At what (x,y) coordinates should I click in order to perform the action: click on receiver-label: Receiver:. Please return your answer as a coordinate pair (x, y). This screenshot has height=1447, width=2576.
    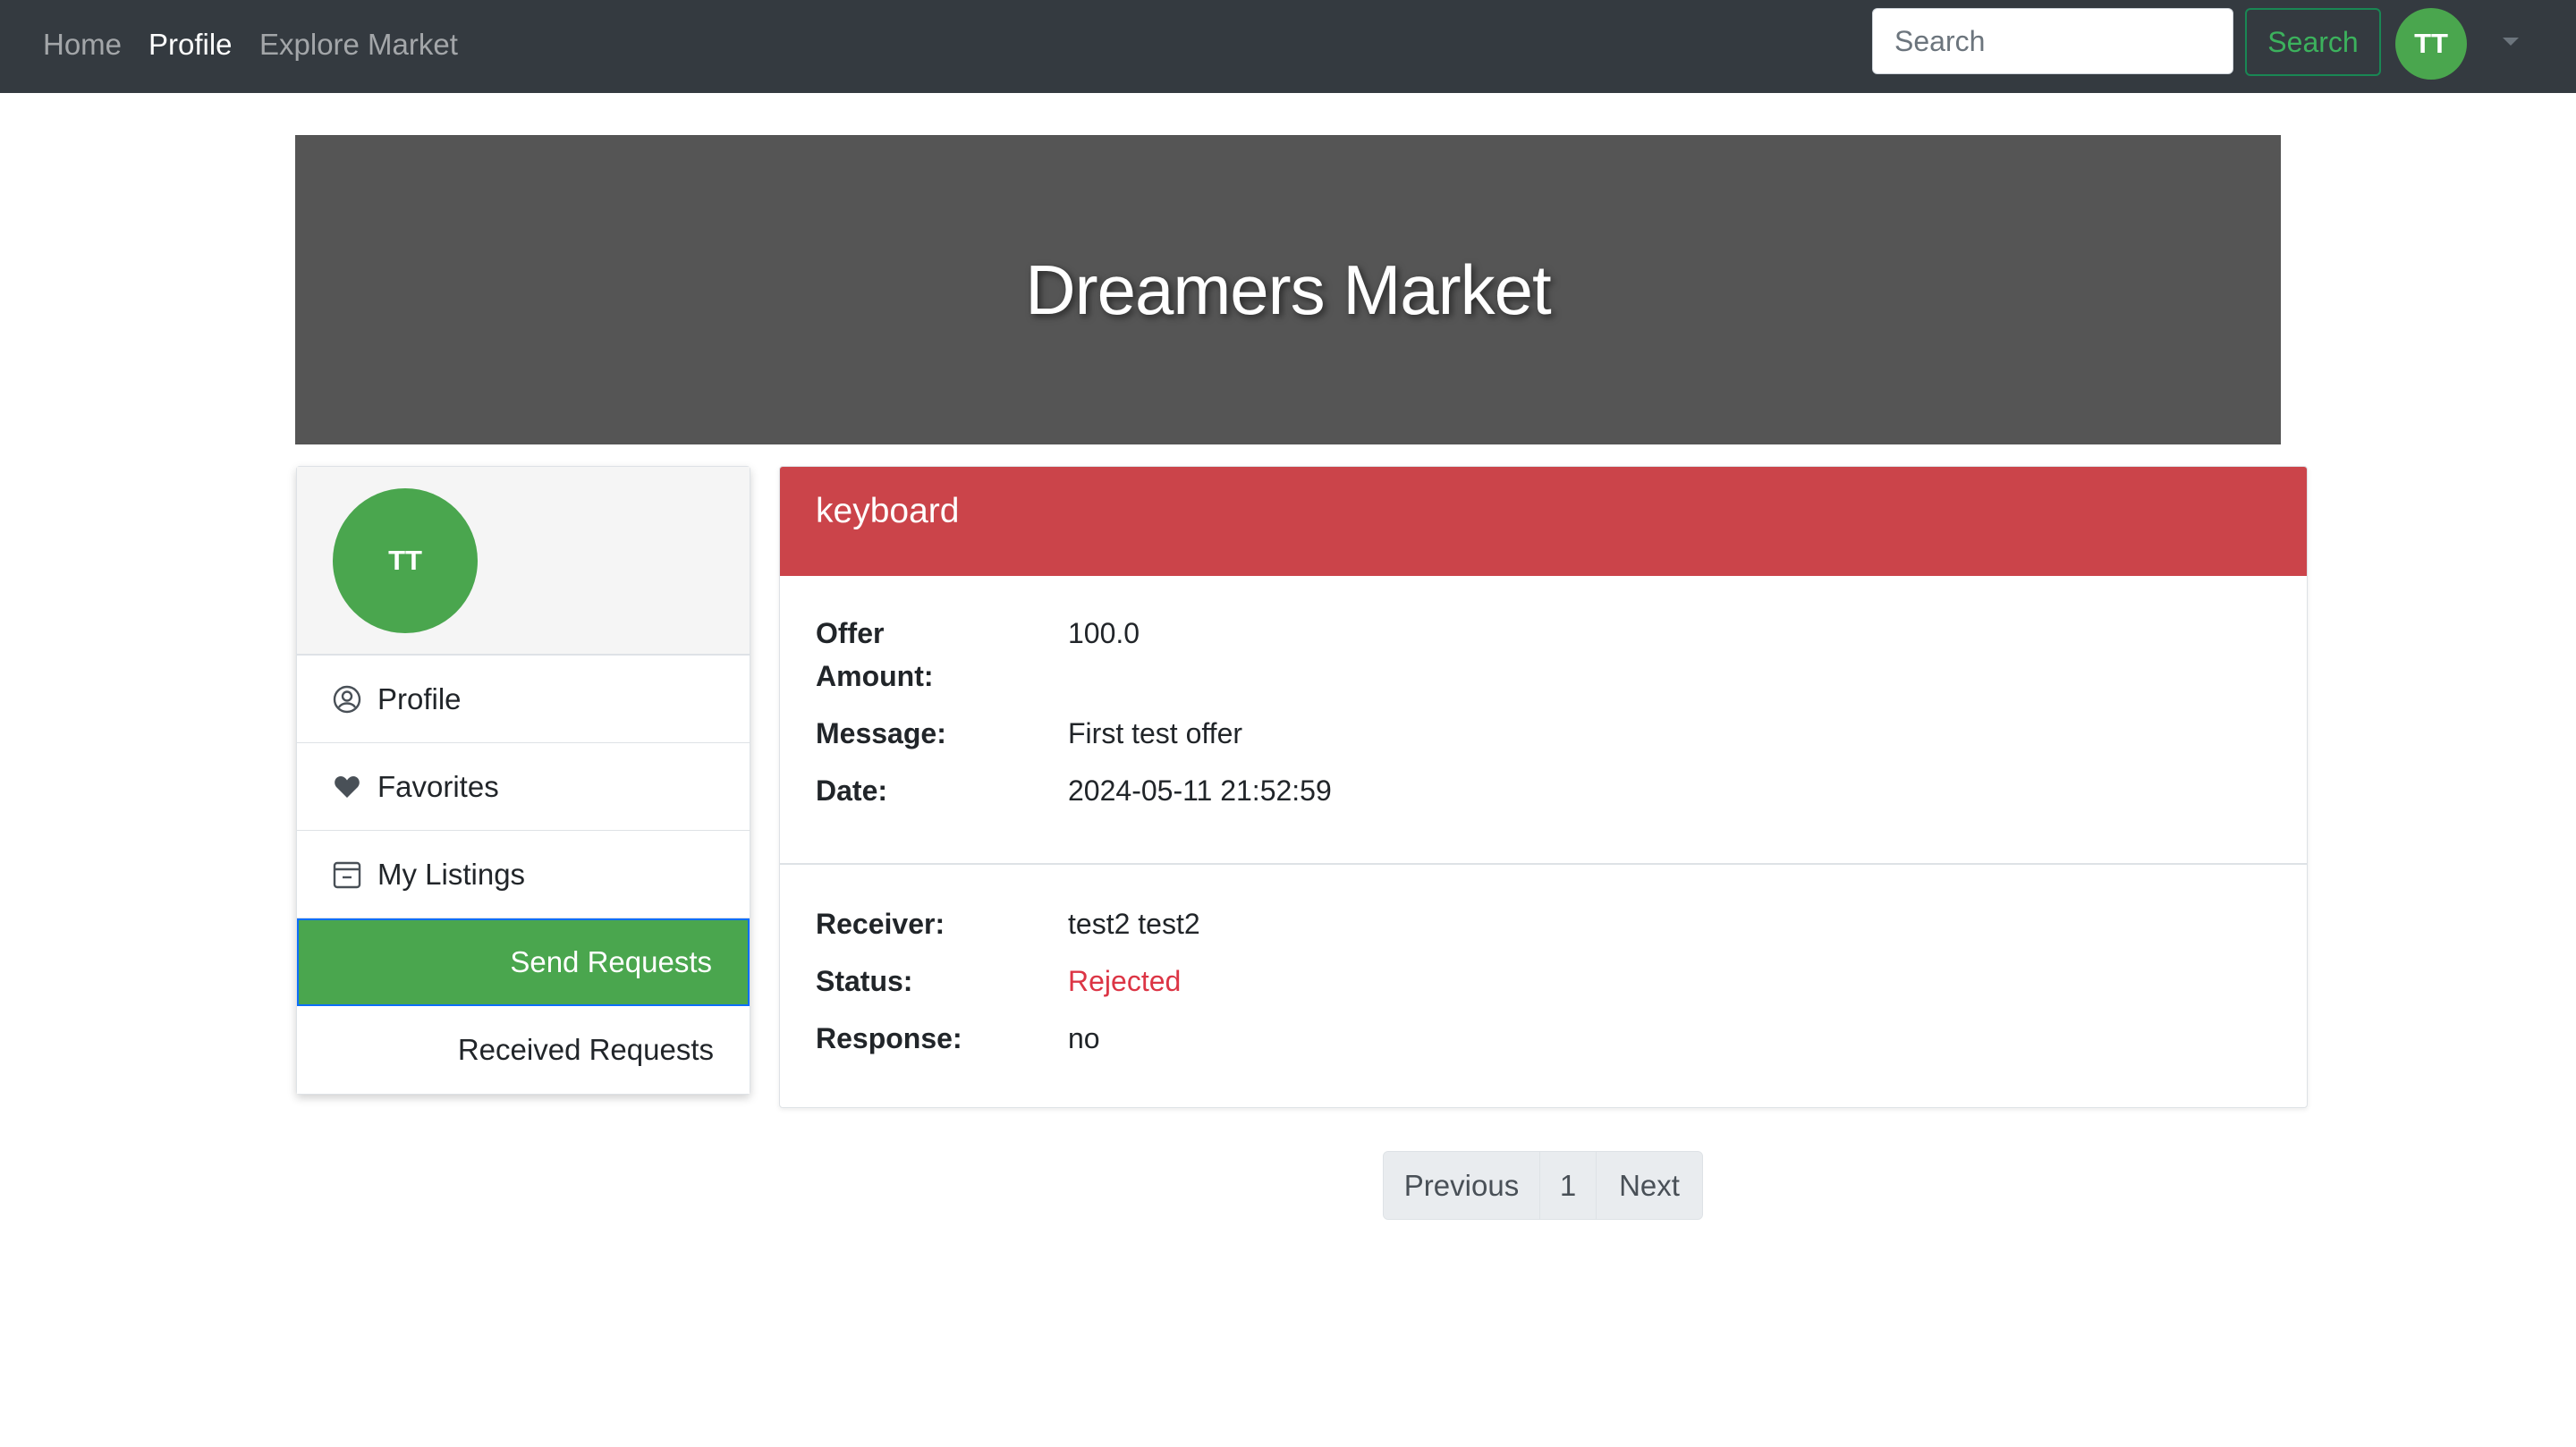
    Looking at the image, I should click on (880, 924).